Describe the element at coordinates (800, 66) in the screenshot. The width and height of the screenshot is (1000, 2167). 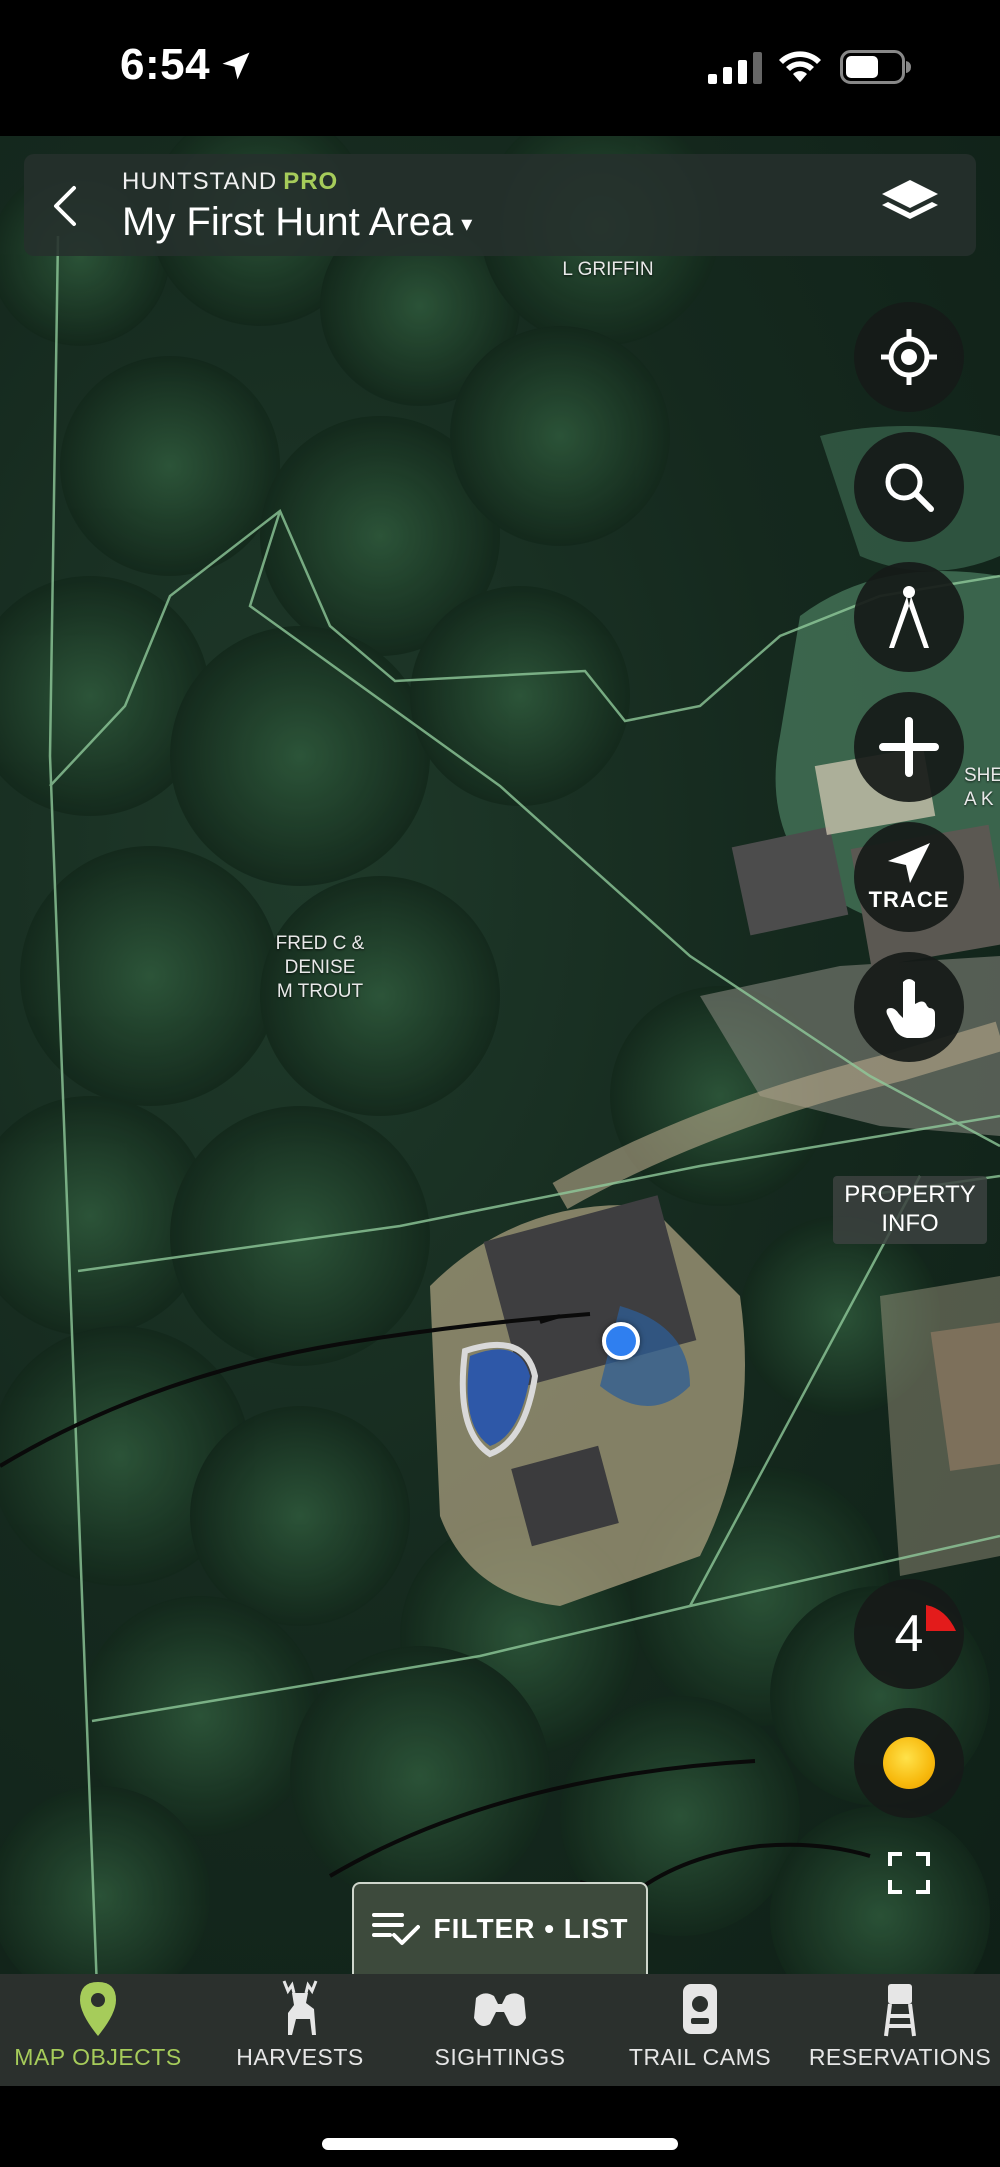
I see `wifi-icon` at that location.